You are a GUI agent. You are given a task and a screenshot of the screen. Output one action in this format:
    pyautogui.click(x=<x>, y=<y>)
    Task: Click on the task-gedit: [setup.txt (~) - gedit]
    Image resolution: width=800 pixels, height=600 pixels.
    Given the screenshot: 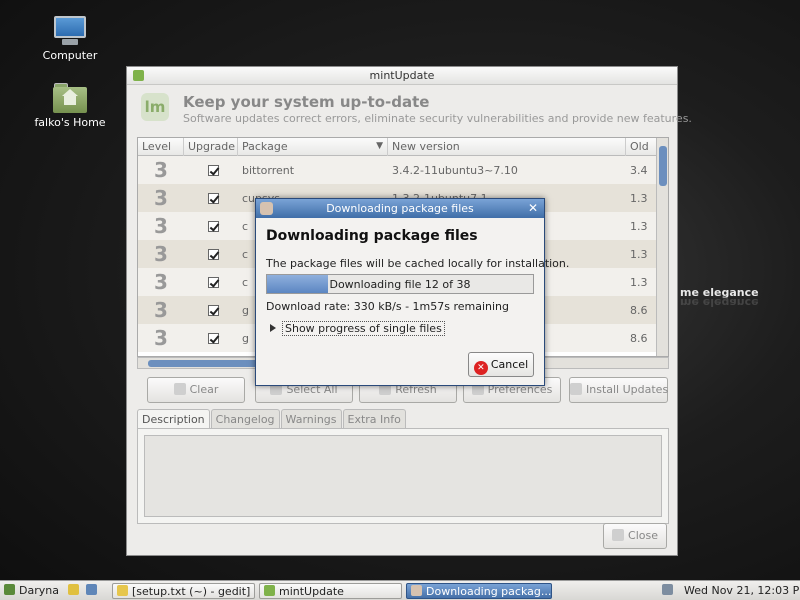 What is the action you would take?
    pyautogui.click(x=183, y=591)
    